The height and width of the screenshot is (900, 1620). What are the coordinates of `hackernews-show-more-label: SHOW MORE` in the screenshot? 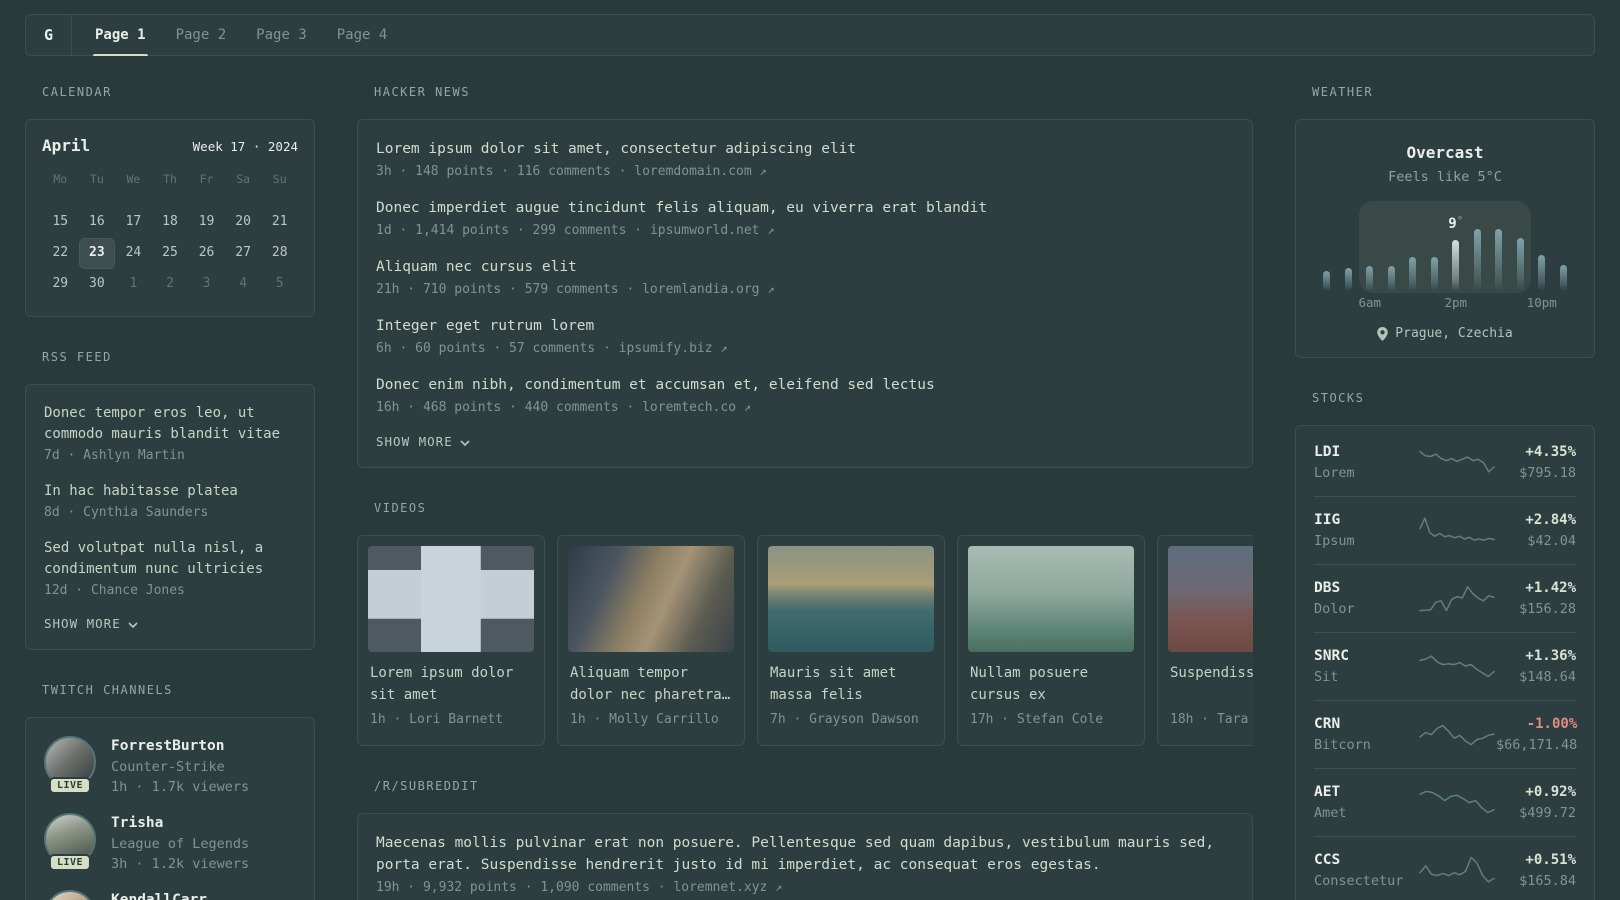 It's located at (414, 441).